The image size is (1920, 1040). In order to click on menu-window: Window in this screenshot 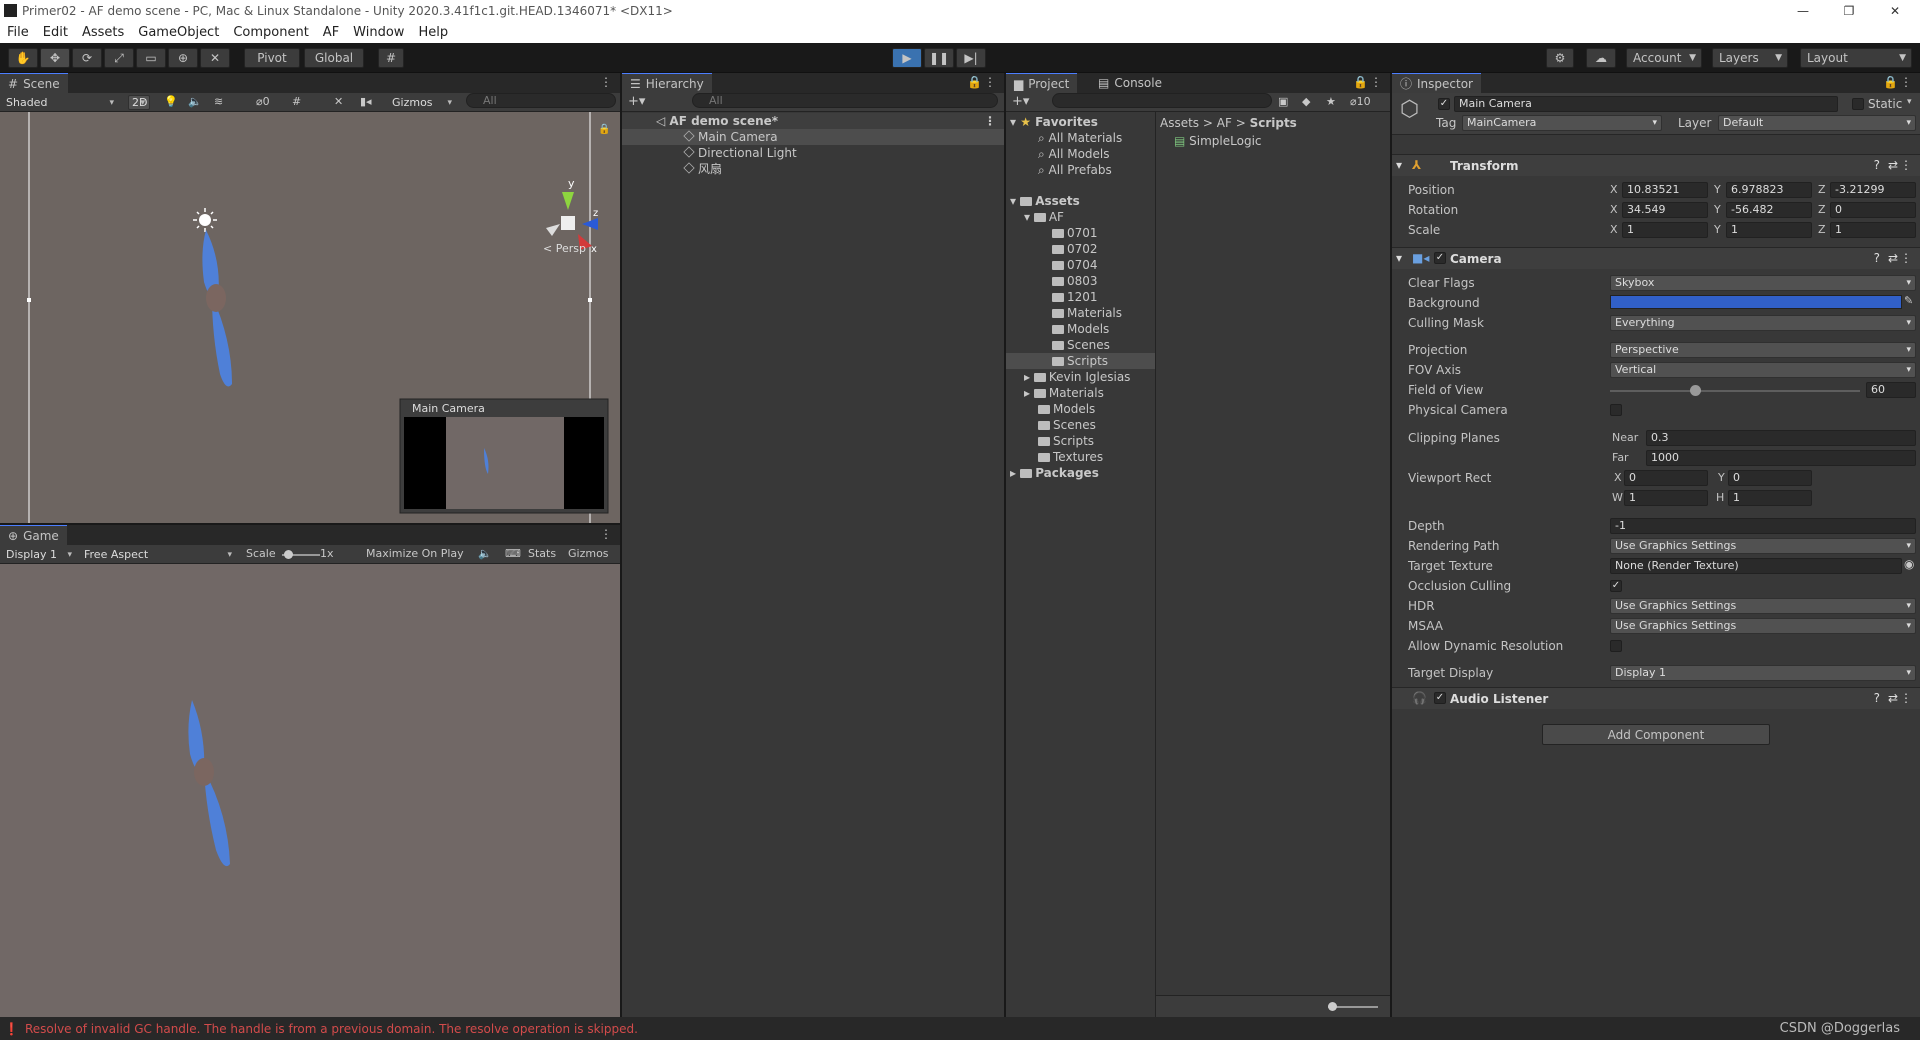, I will do `click(378, 32)`.